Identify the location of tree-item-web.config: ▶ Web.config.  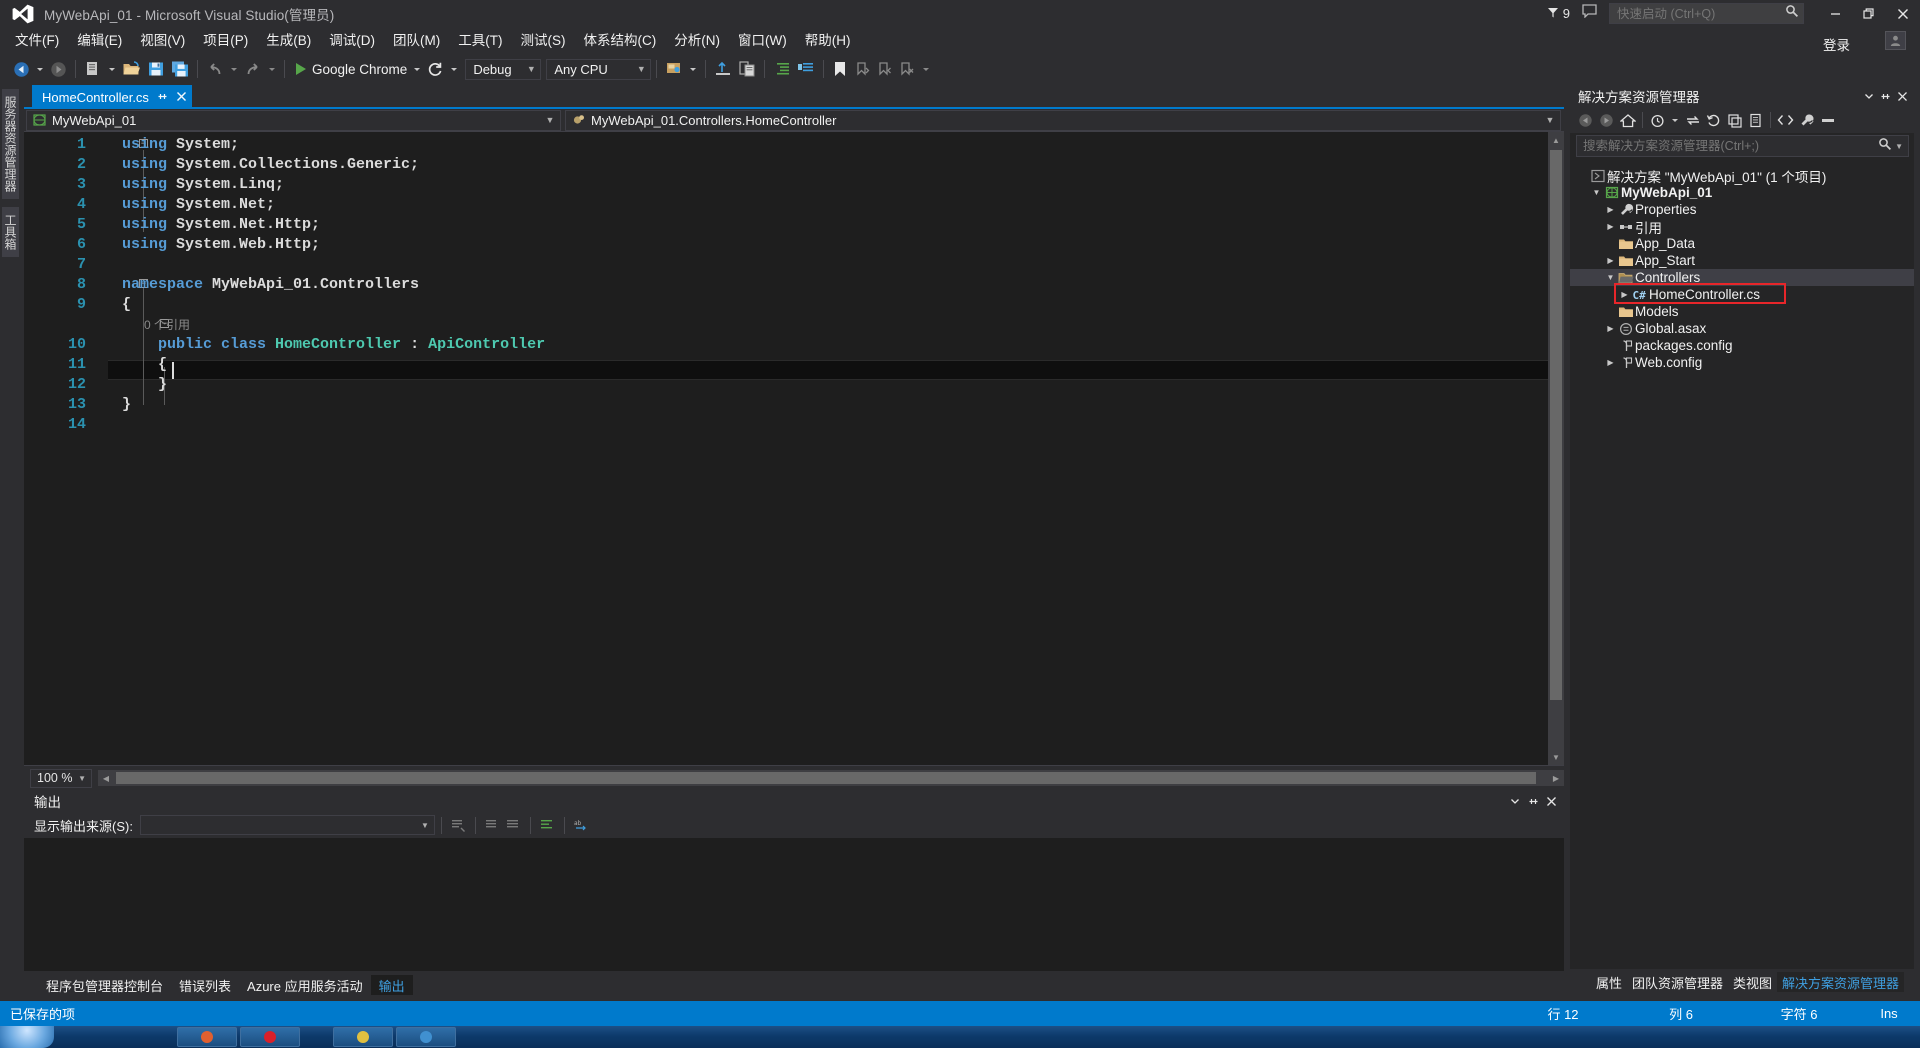
(1742, 362).